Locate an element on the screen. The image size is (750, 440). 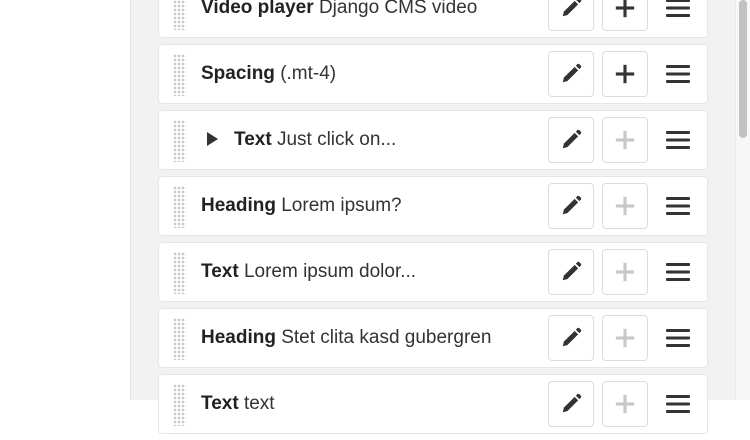
plugin-row-3: Heading Lorem ipsum? is located at coordinates (433, 206).